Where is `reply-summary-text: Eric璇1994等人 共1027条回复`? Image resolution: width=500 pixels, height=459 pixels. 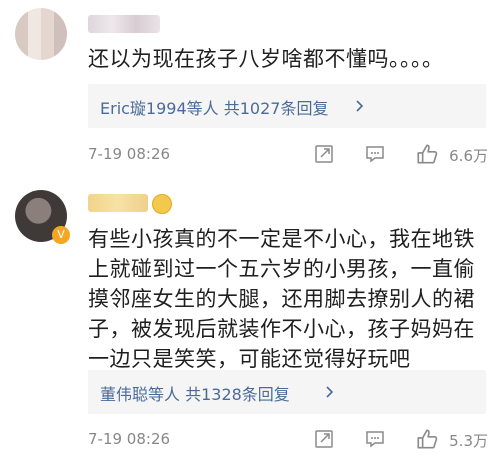 reply-summary-text: Eric璇1994等人 共1027条回复 is located at coordinates (214, 108).